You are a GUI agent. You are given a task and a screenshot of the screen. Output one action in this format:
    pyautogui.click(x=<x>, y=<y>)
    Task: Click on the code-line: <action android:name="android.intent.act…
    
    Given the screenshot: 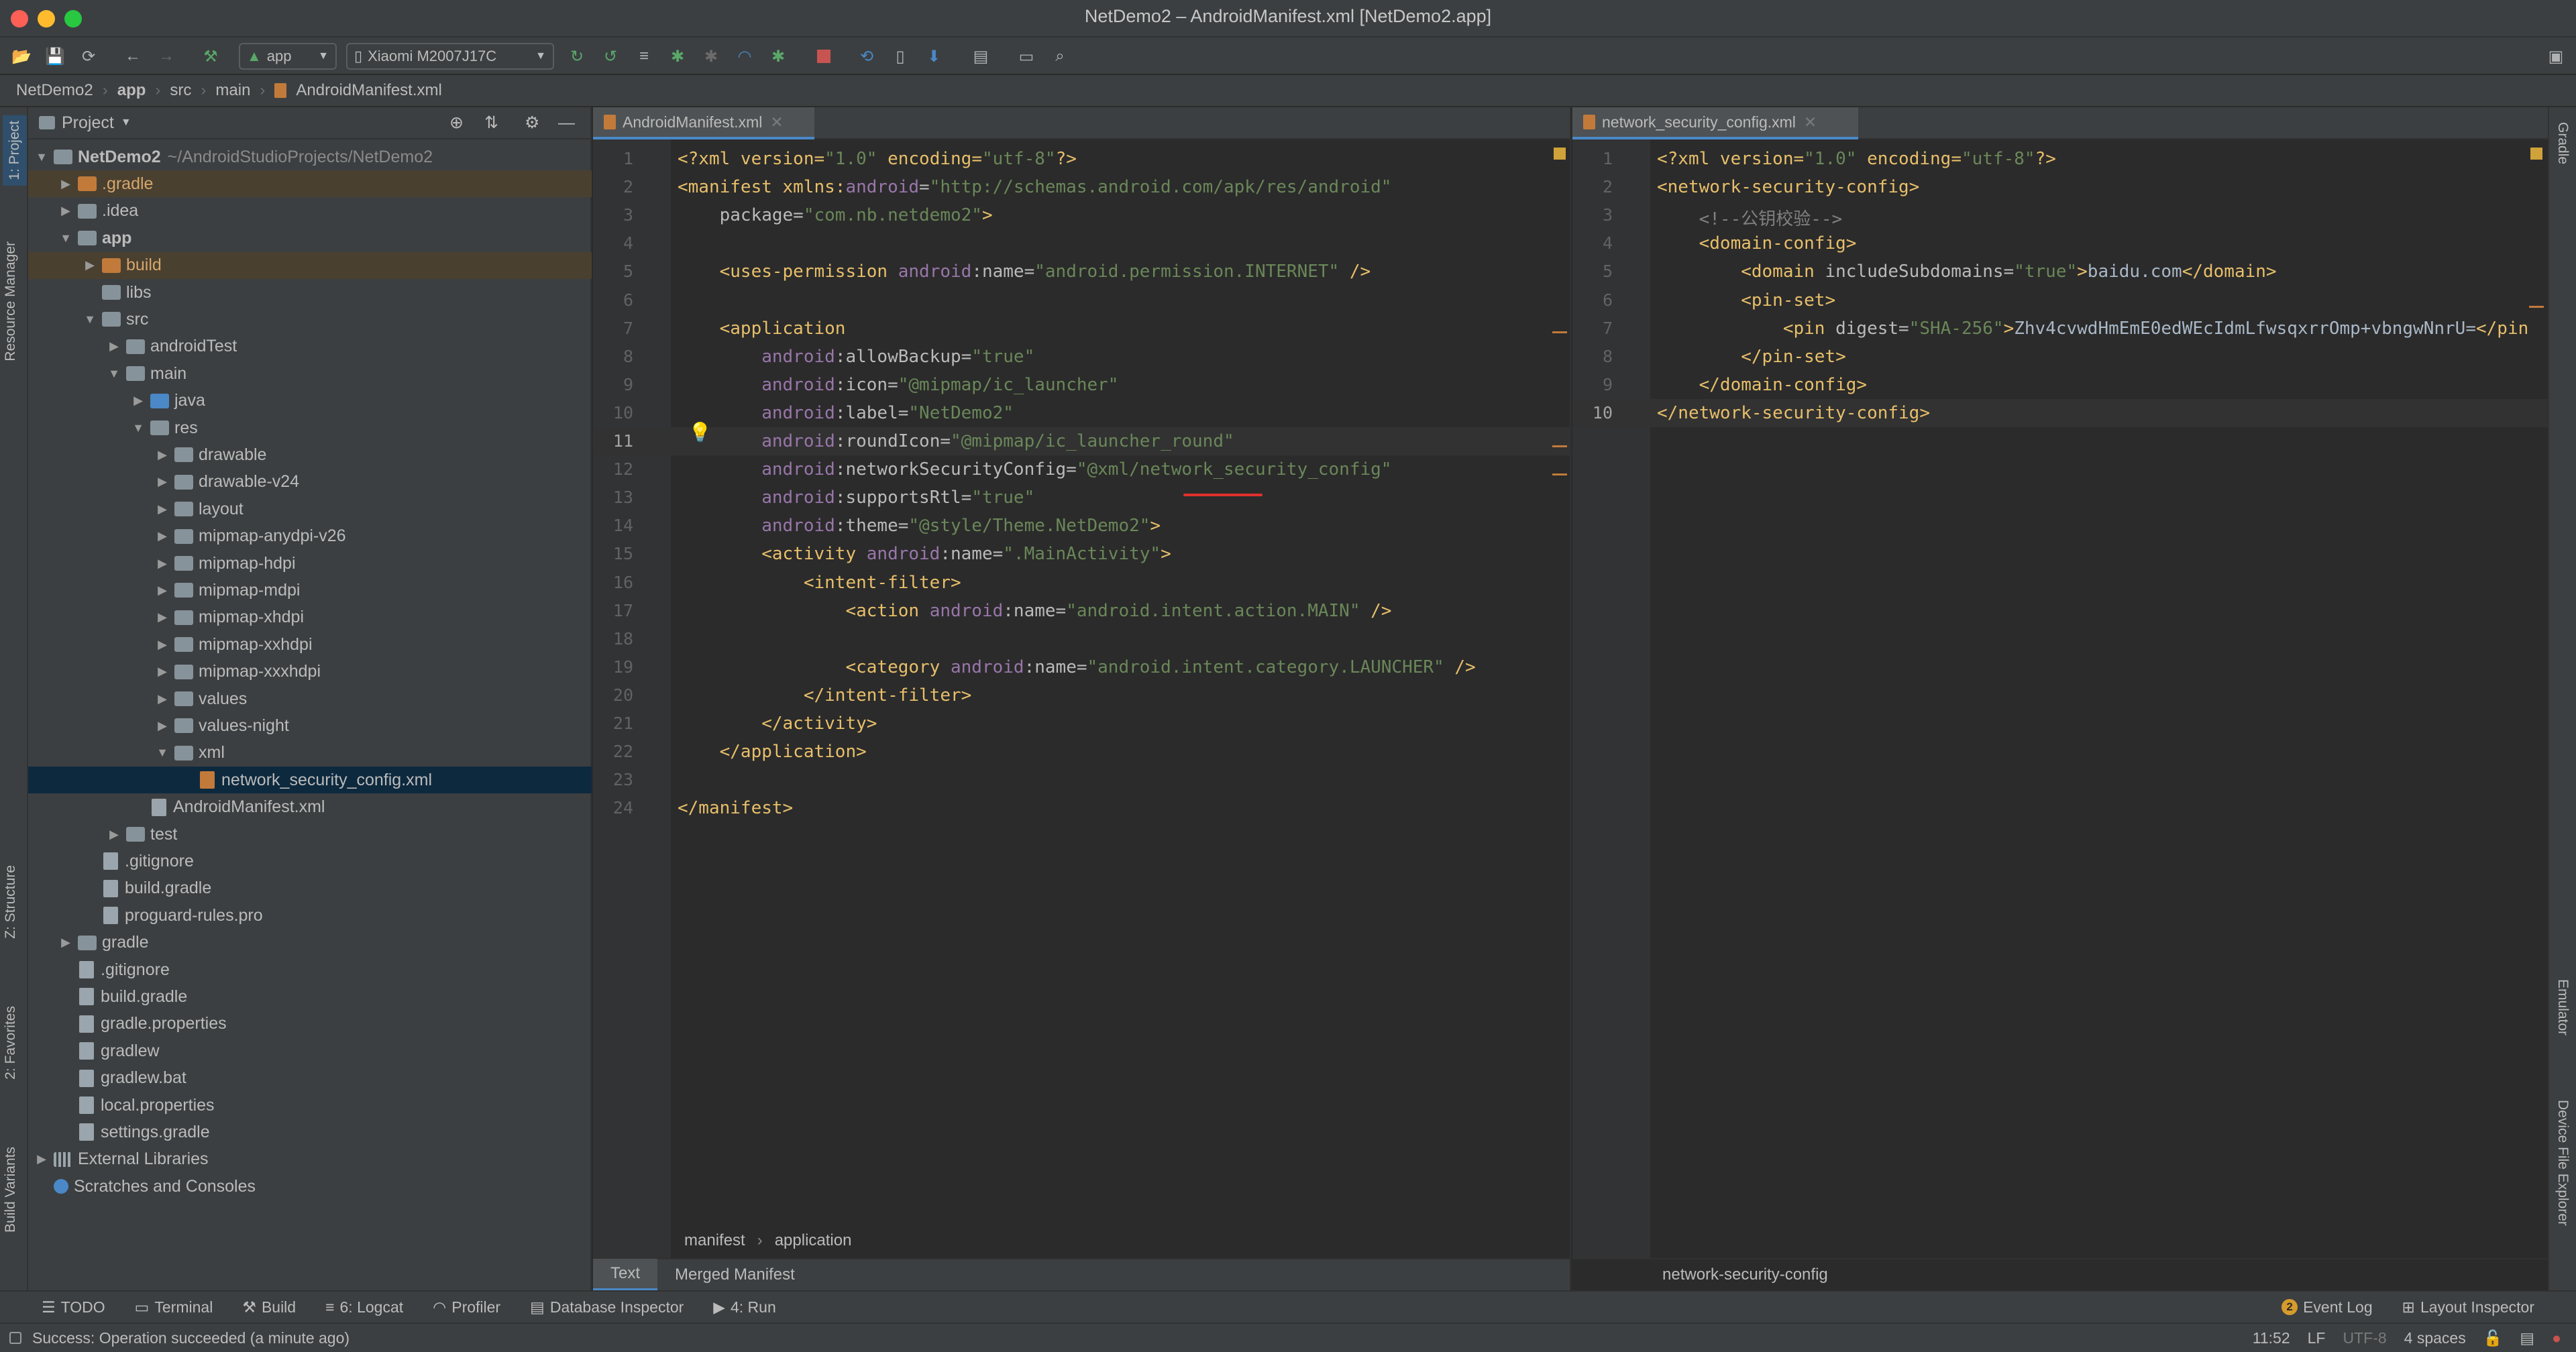 What is the action you would take?
    pyautogui.click(x=1034, y=611)
    